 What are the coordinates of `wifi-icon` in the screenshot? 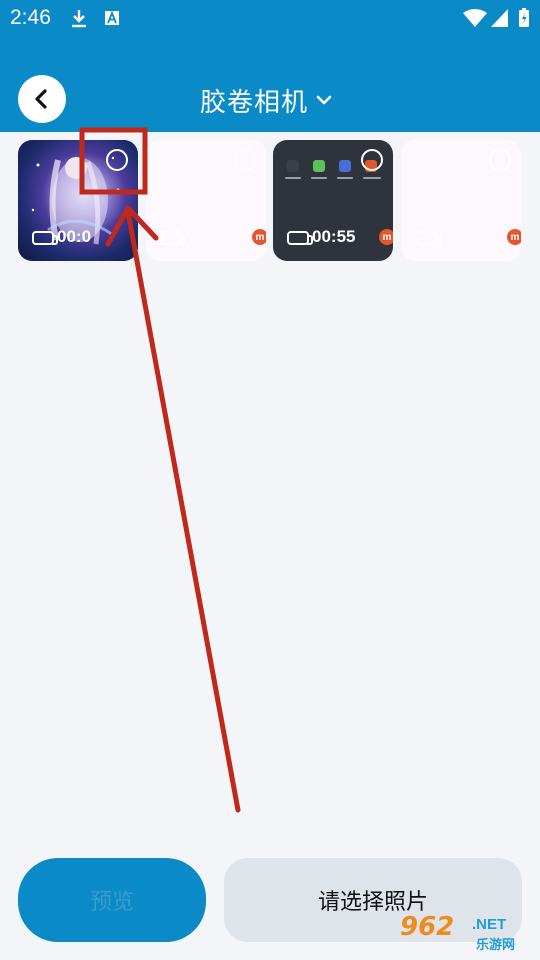 It's located at (475, 18).